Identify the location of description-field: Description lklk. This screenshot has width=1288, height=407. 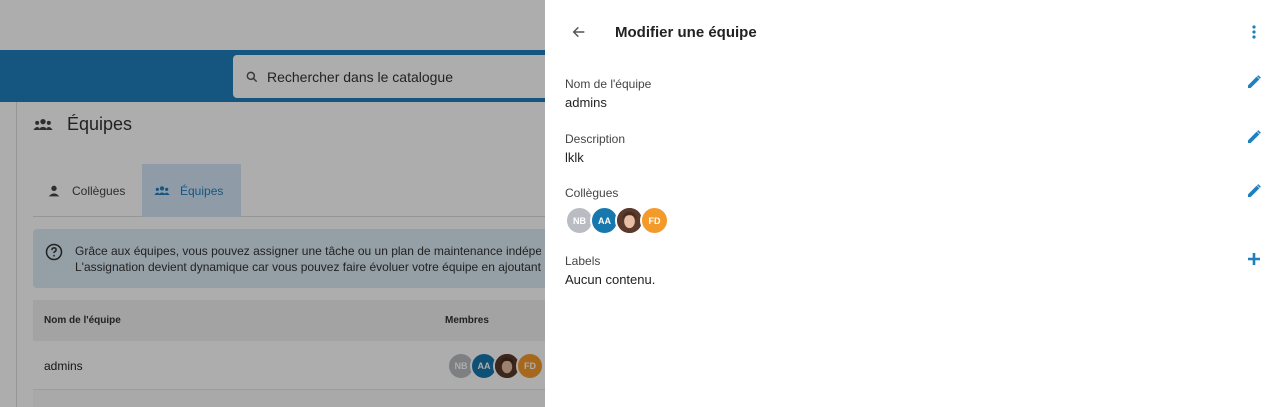
(595, 148).